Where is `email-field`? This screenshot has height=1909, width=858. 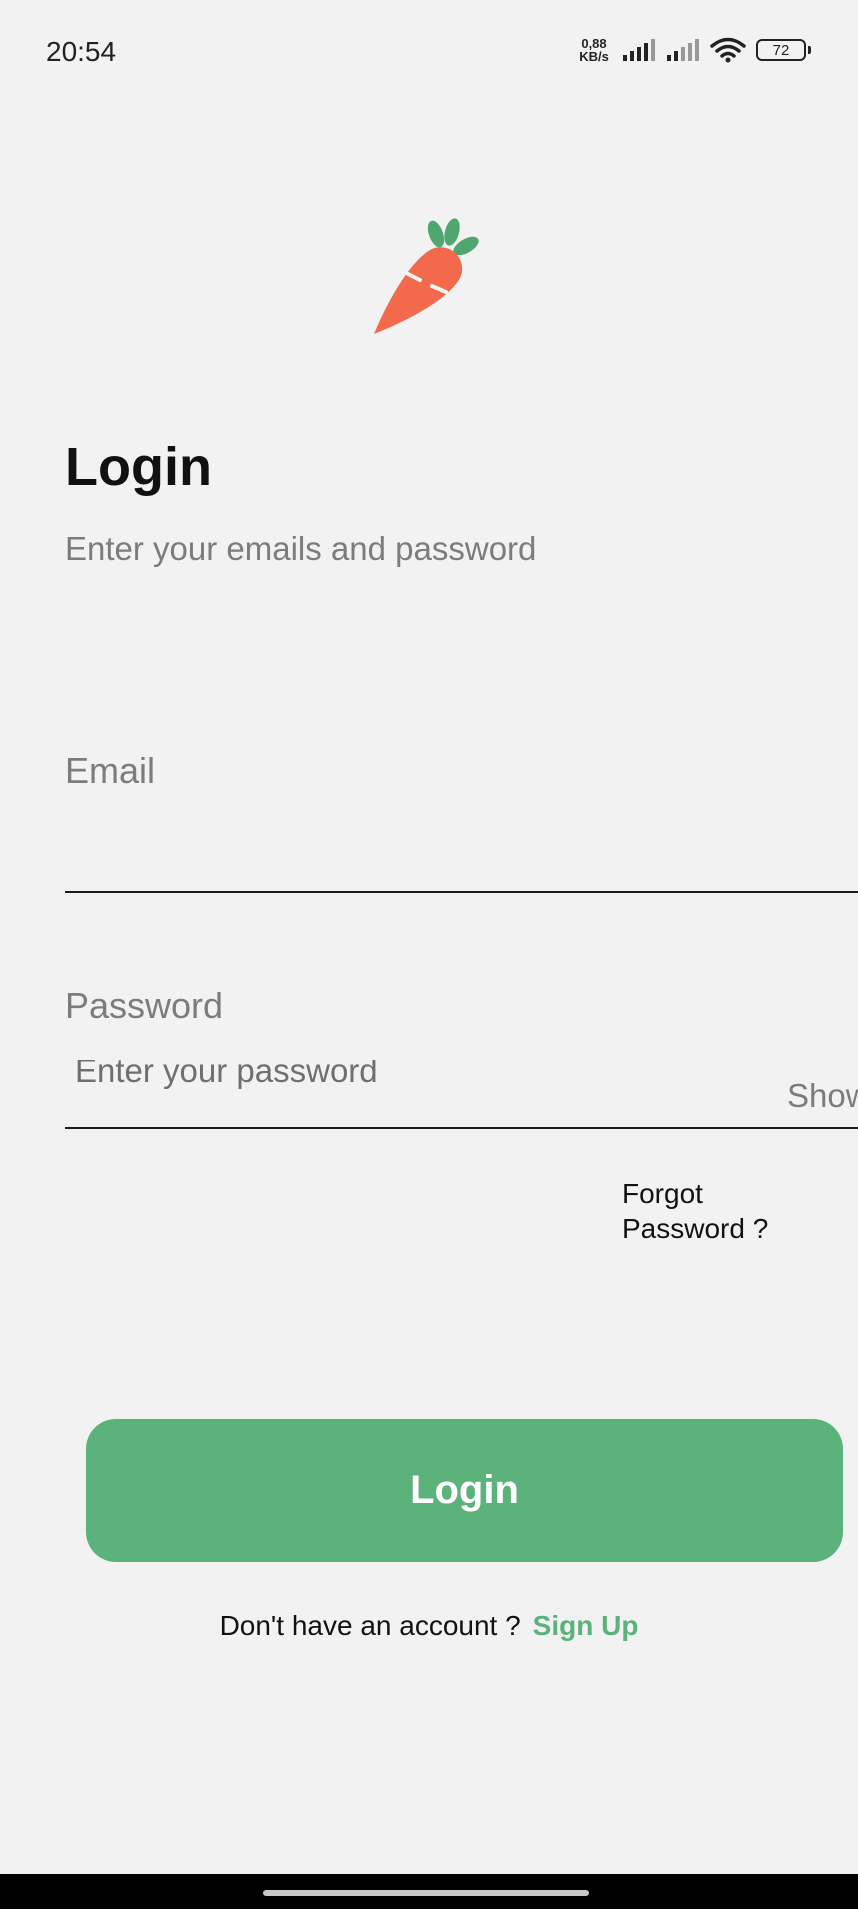 email-field is located at coordinates (457, 855).